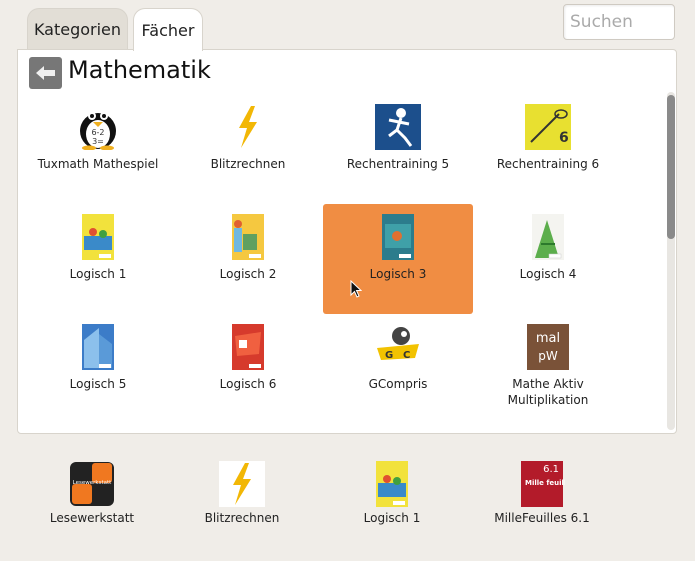 Image resolution: width=695 pixels, height=561 pixels. I want to click on tab-faecher: Fächer, so click(168, 29).